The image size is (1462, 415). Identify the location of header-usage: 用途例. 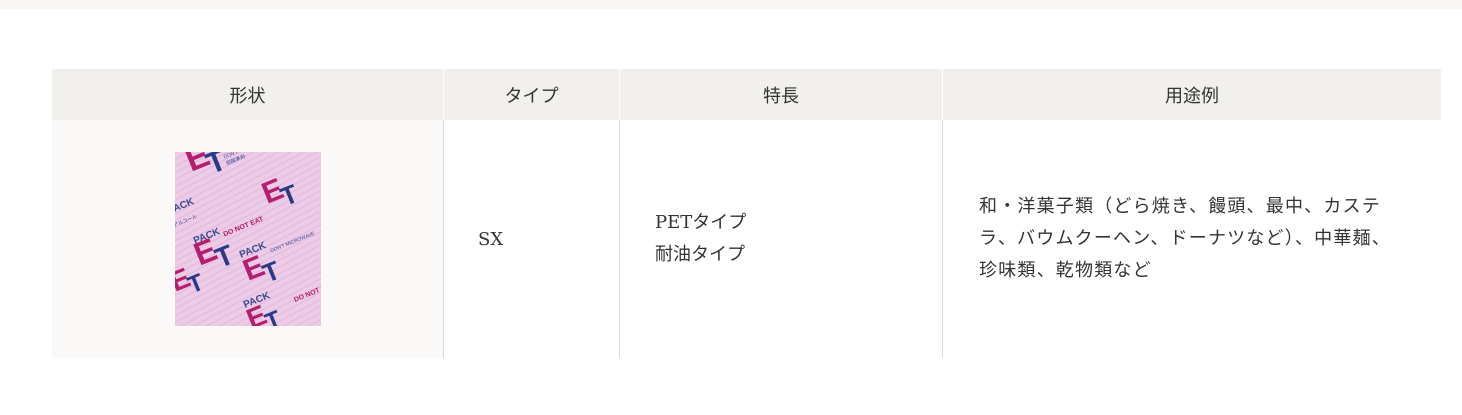
(1191, 94).